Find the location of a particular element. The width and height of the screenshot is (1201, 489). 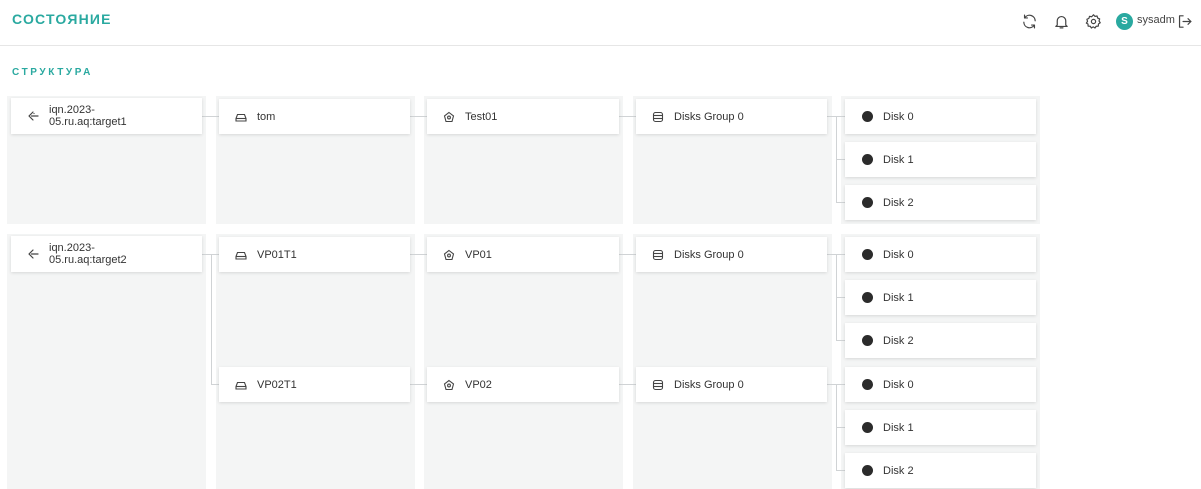

volume-label: VP01T1 is located at coordinates (277, 254).